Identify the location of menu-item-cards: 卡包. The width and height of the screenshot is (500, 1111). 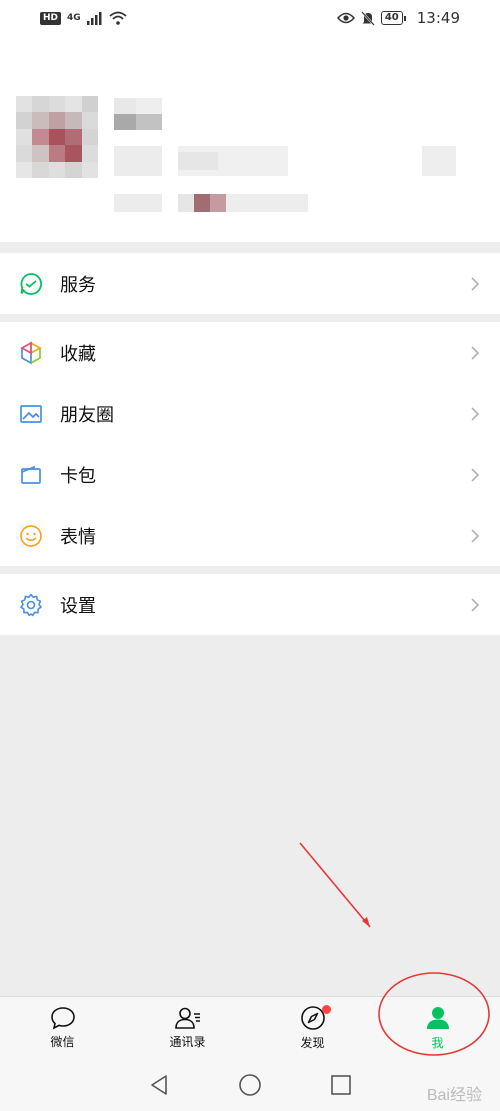
(250, 474).